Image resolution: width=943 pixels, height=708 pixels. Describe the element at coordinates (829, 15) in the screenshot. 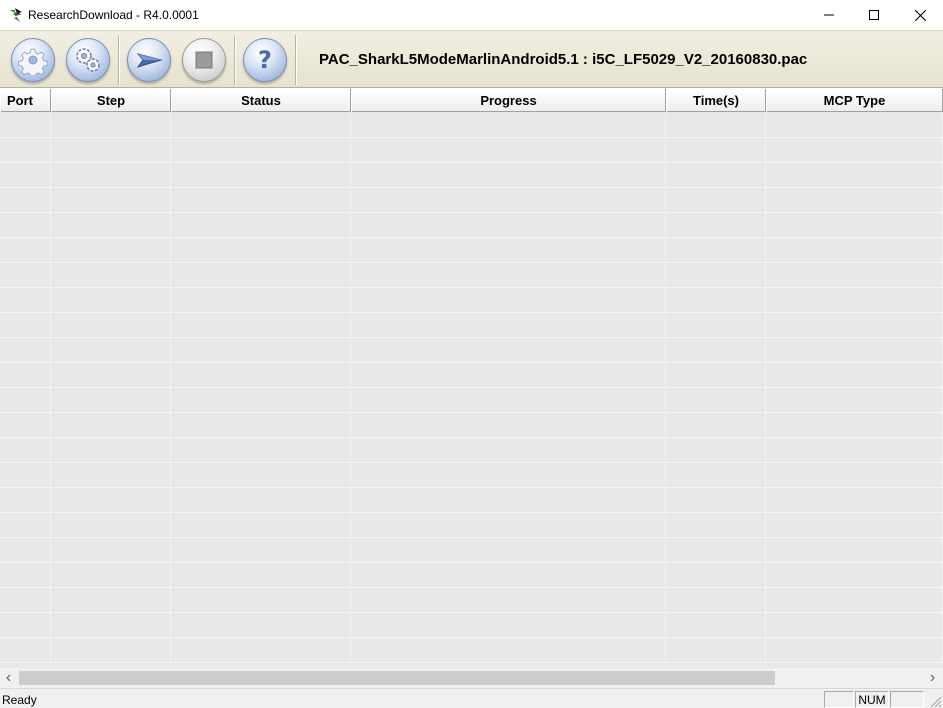

I see `minimize-button` at that location.